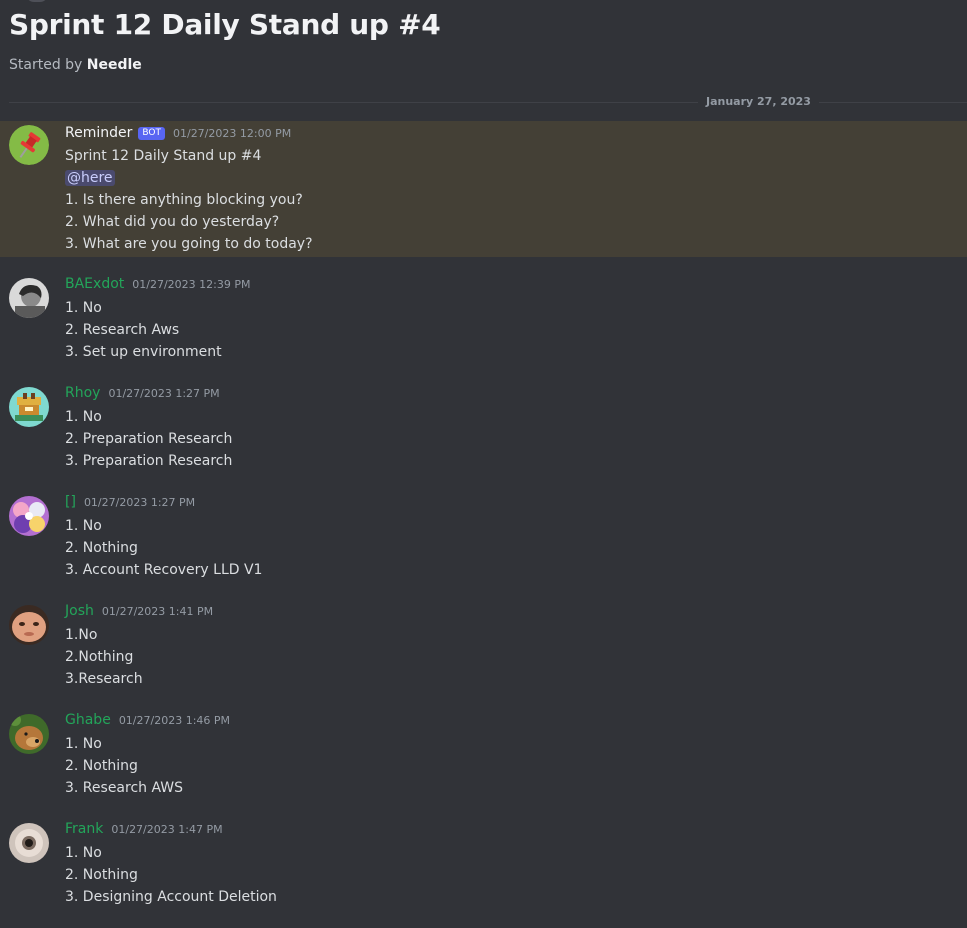 The image size is (967, 928). I want to click on author-name: Reminder, so click(98, 133).